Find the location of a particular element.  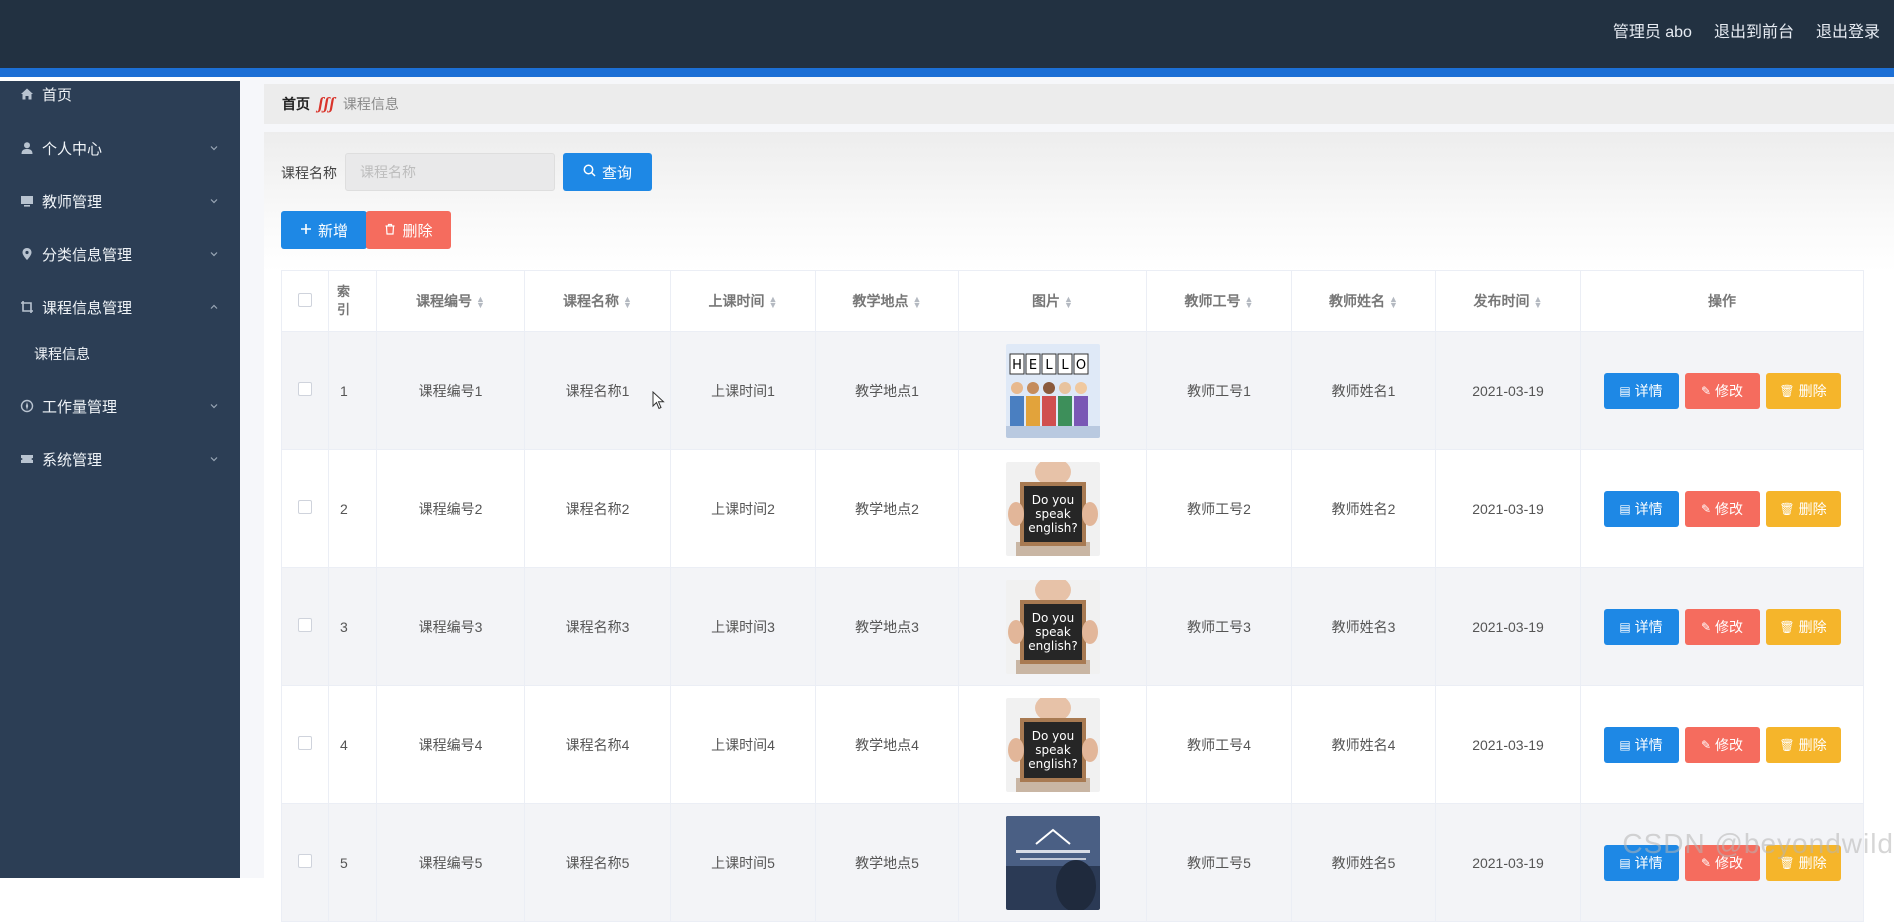

cell-course-no: 课程编号3 is located at coordinates (450, 626).